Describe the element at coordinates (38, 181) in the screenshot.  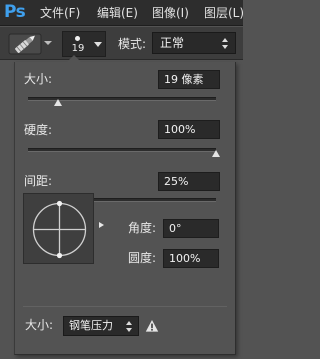
I see `spacing-label: 间距:` at that location.